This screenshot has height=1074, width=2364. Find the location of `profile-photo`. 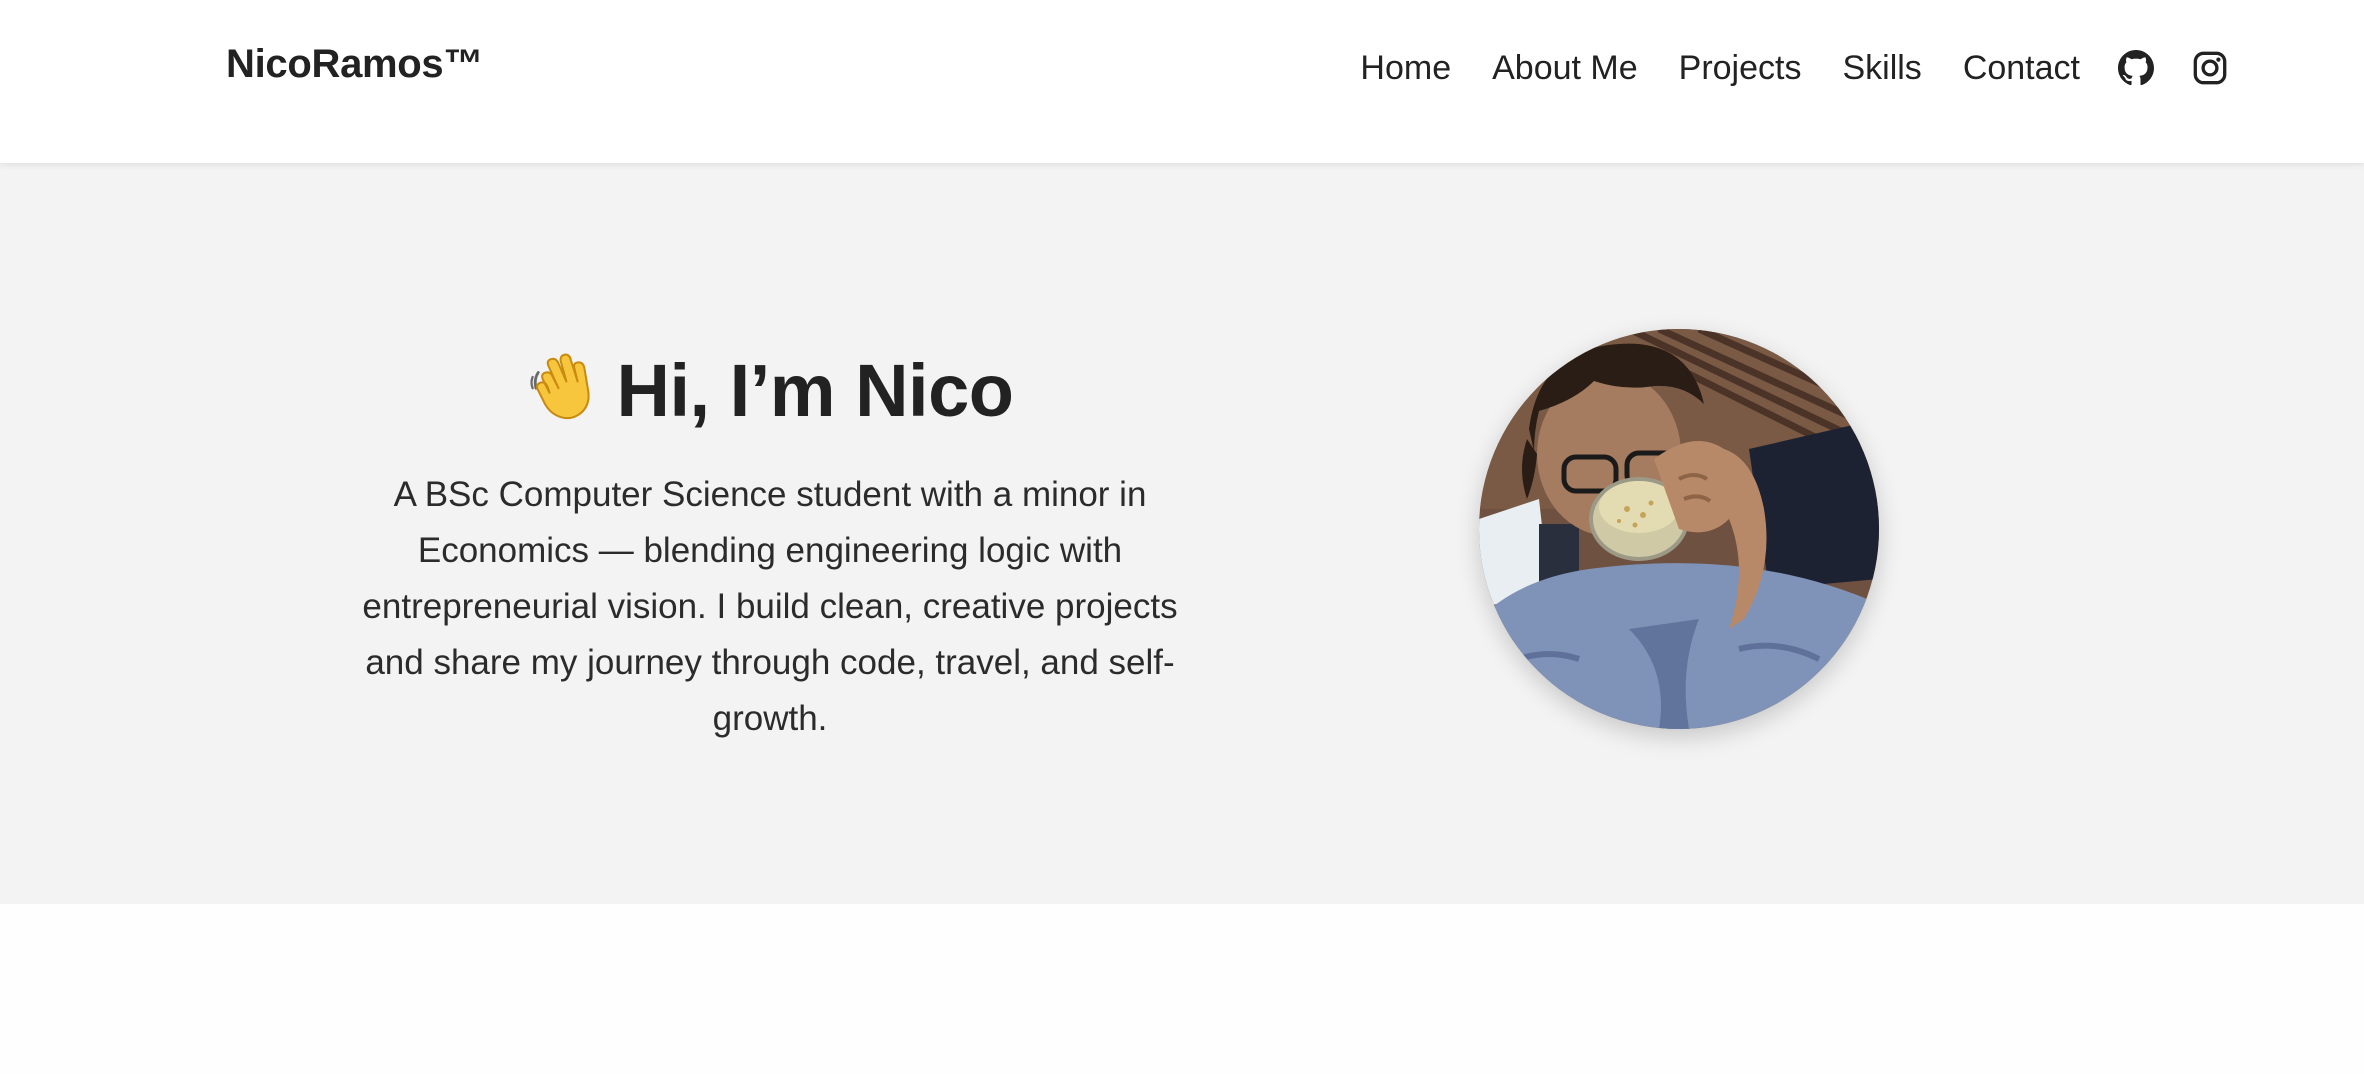

profile-photo is located at coordinates (1679, 529).